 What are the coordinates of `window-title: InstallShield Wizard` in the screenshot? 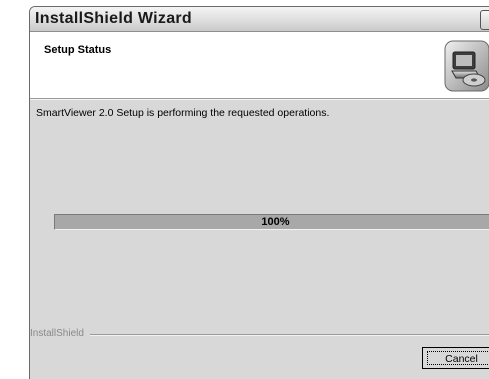 It's located at (113, 18).